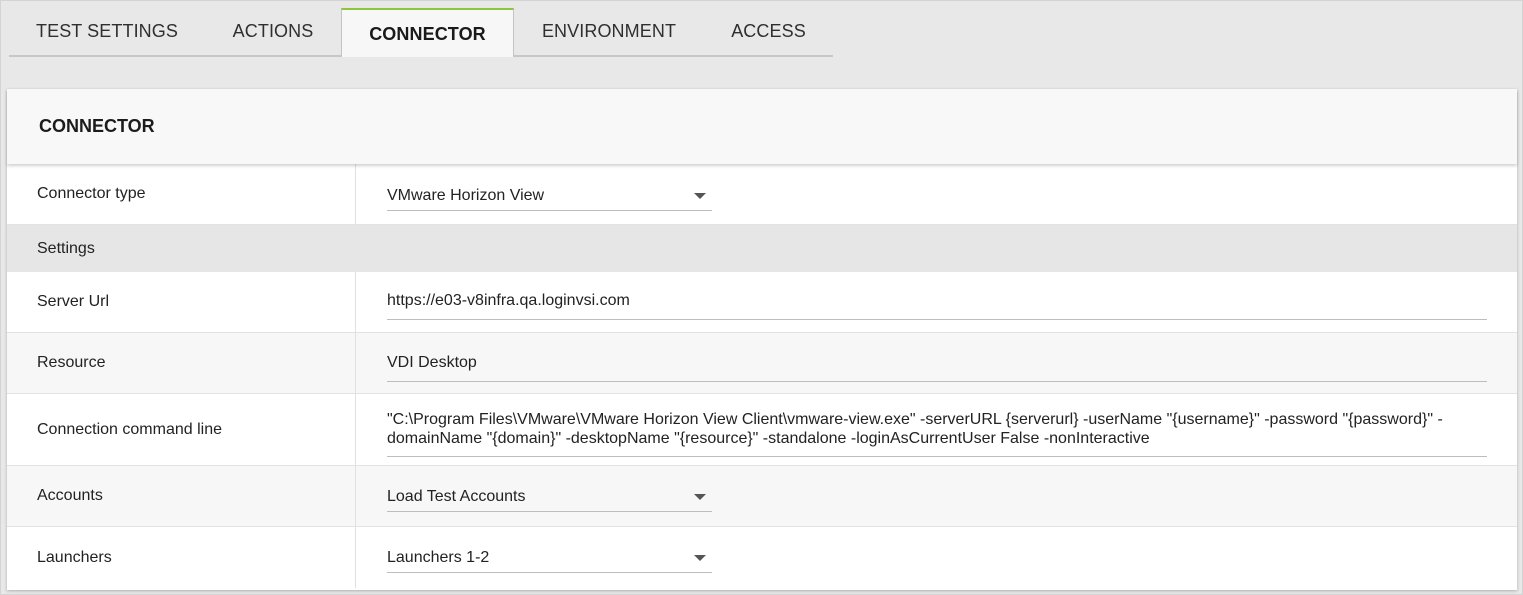 The width and height of the screenshot is (1523, 595). I want to click on connector-type-value: VMware Horizon View, so click(466, 195).